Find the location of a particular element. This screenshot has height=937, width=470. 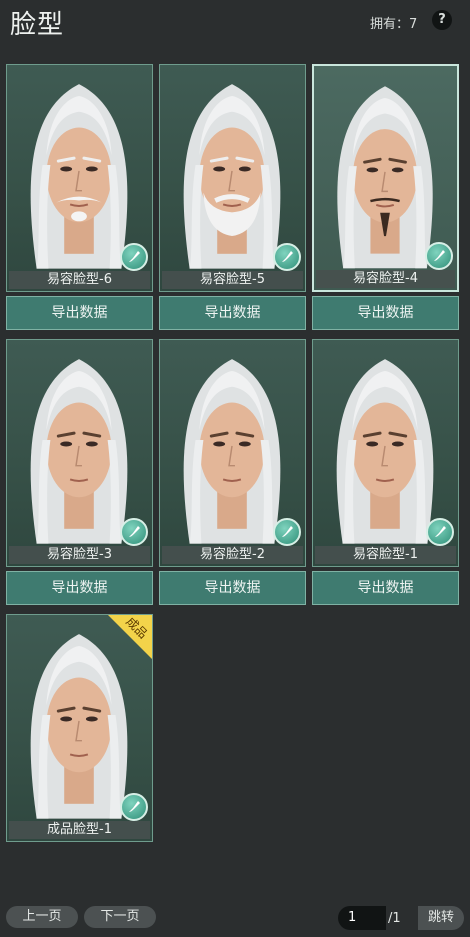

face-card-5: 易容脸型-5 is located at coordinates (232, 178).